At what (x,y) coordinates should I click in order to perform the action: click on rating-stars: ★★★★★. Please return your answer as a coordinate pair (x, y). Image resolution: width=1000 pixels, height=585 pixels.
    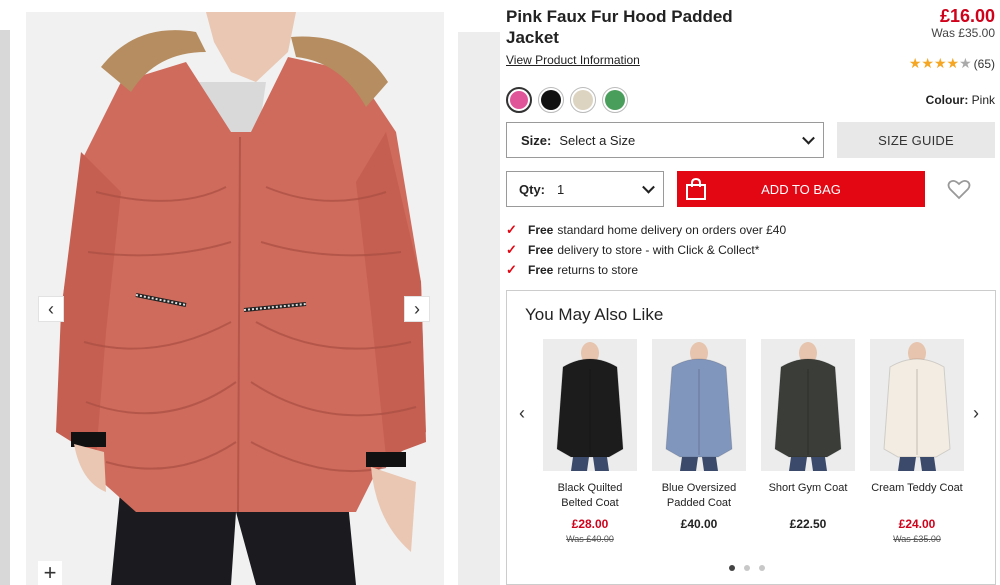
    Looking at the image, I should click on (940, 63).